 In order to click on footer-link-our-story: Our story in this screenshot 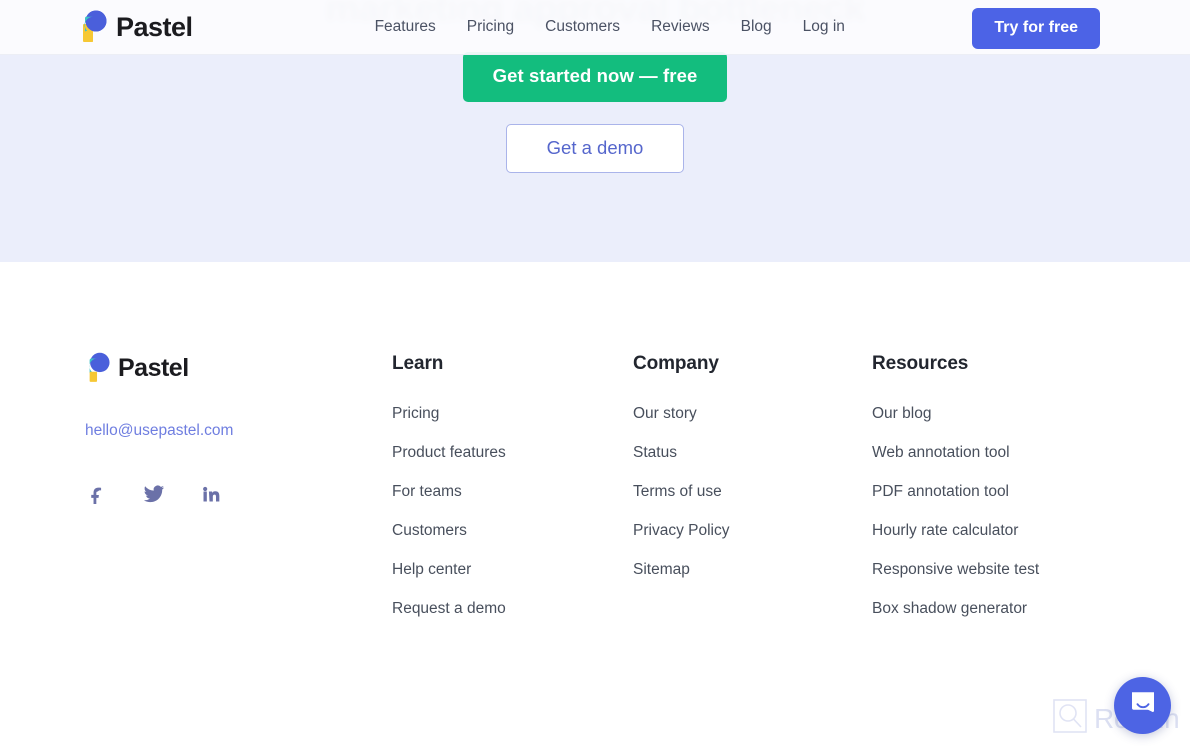, I will do `click(743, 414)`.